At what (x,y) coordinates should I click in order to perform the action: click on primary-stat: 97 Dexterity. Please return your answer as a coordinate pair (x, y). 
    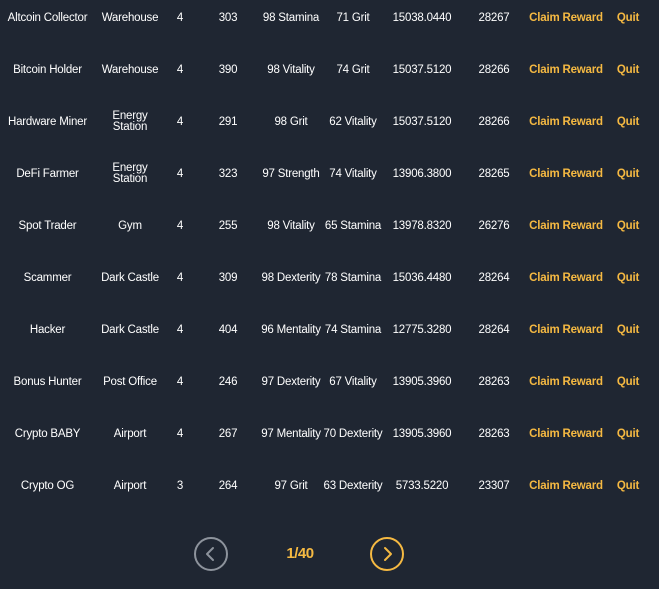
    Looking at the image, I should click on (291, 381).